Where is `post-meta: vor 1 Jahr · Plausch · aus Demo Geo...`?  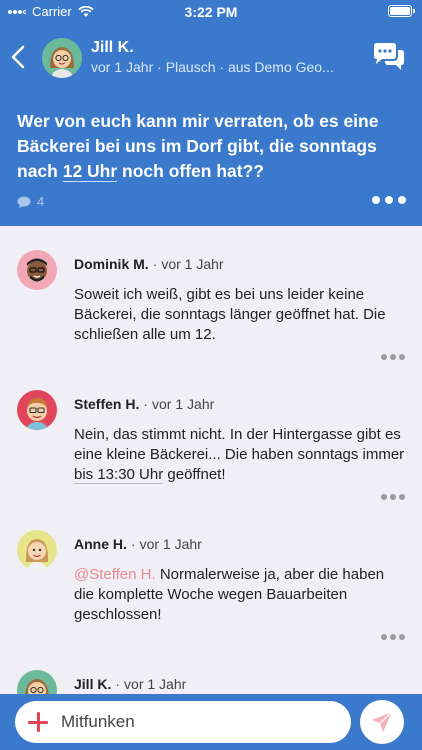 post-meta: vor 1 Jahr · Plausch · aus Demo Geo... is located at coordinates (212, 67).